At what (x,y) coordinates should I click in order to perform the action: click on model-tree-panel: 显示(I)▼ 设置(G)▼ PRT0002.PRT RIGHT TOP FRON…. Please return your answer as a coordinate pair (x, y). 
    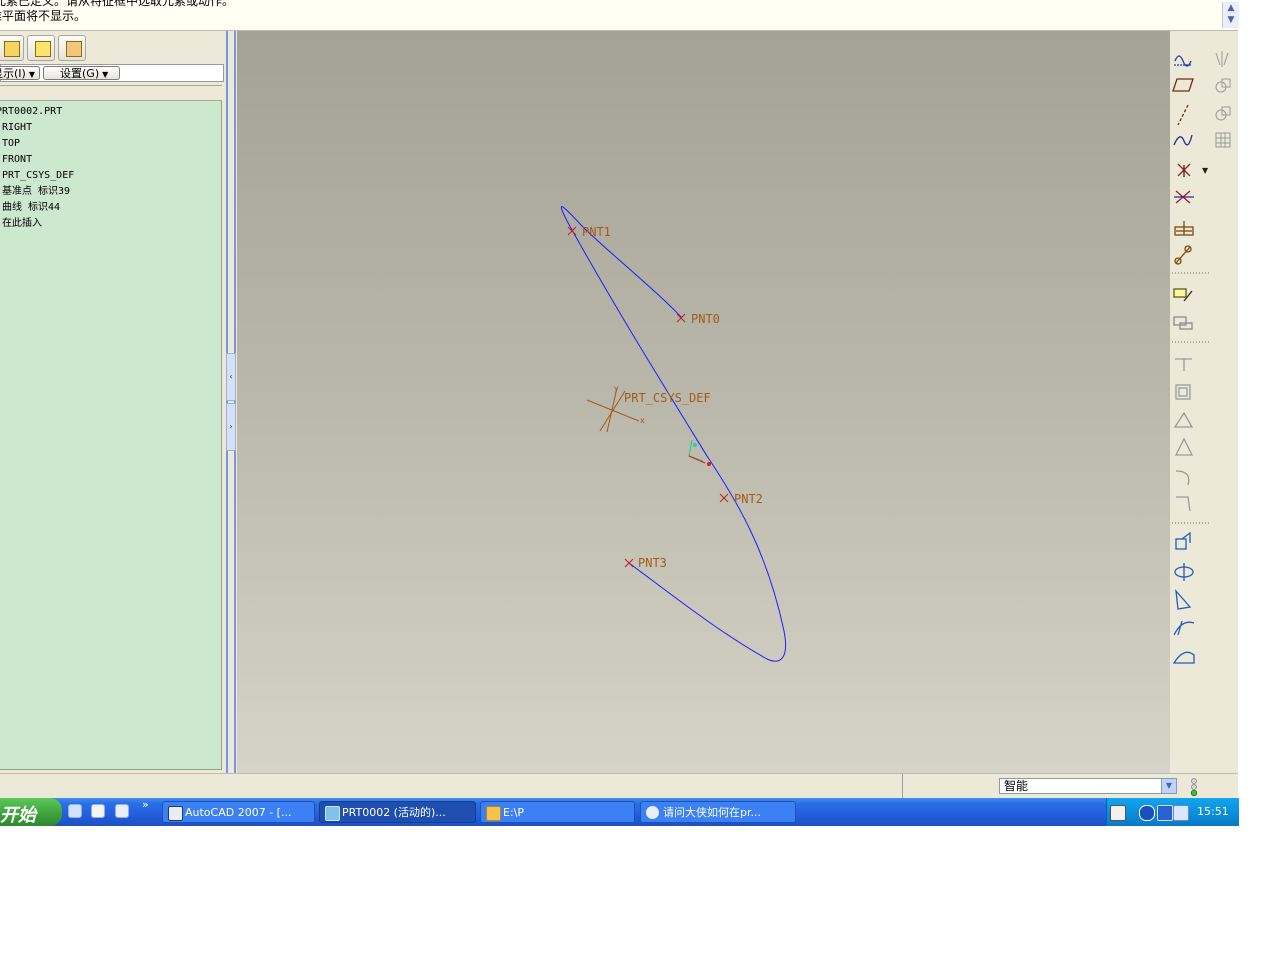
    Looking at the image, I should click on (113, 402).